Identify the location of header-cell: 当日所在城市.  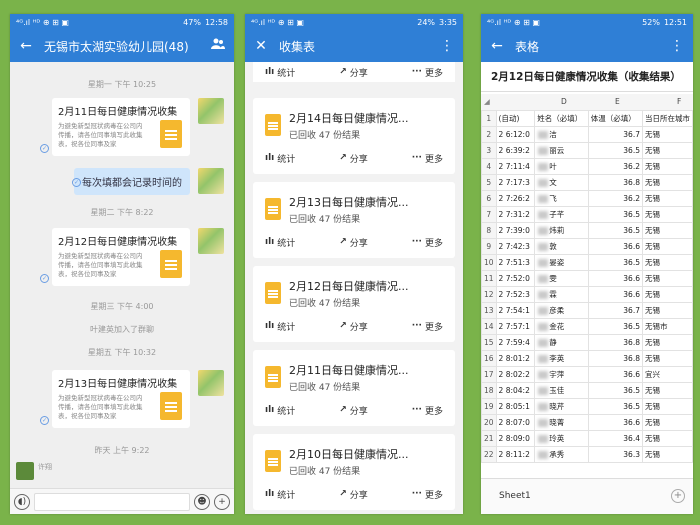
(667, 118).